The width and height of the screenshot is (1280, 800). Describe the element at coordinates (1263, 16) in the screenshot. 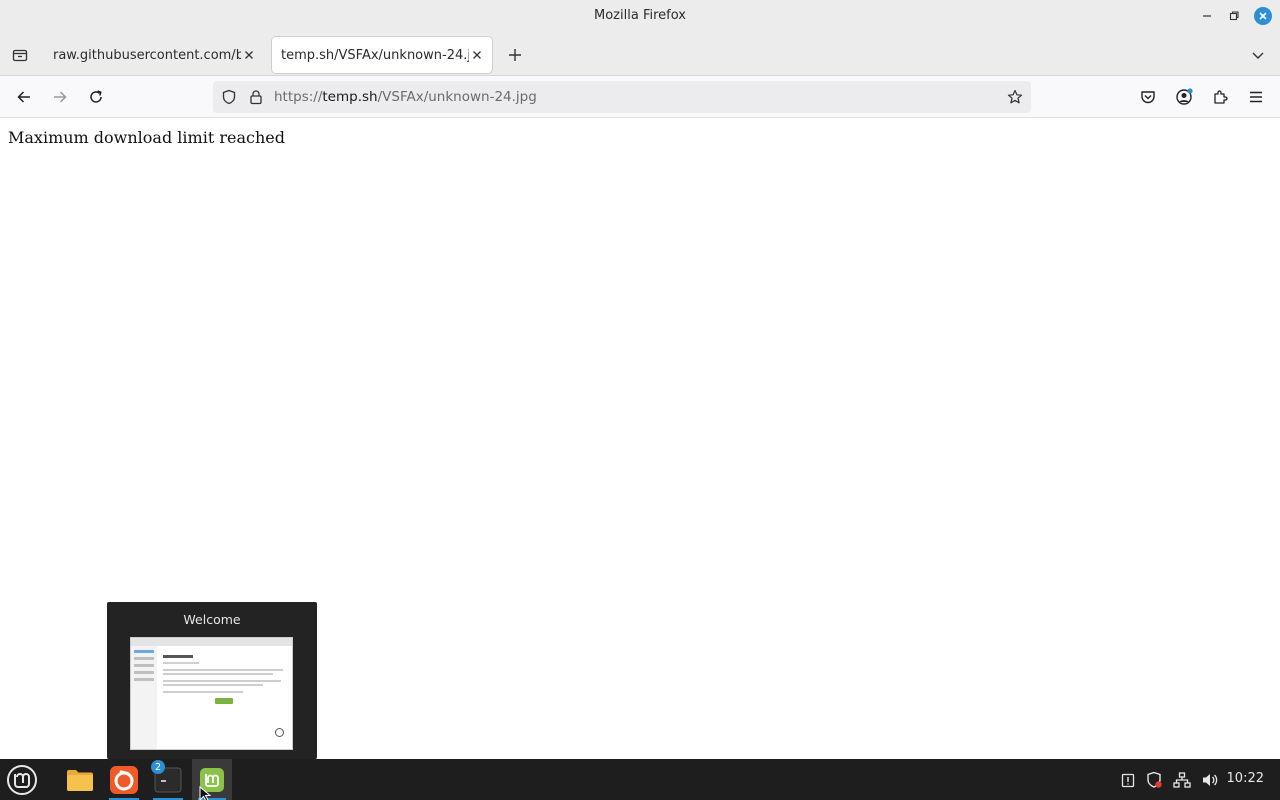

I see `close-window-icon` at that location.